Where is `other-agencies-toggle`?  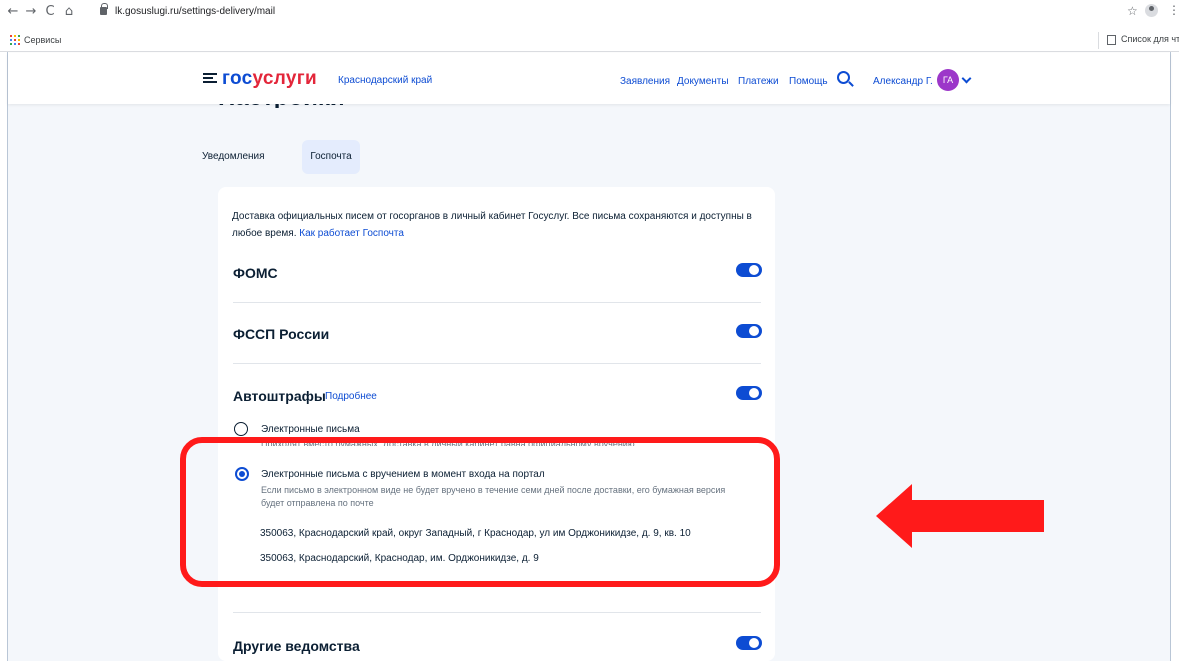 other-agencies-toggle is located at coordinates (749, 643).